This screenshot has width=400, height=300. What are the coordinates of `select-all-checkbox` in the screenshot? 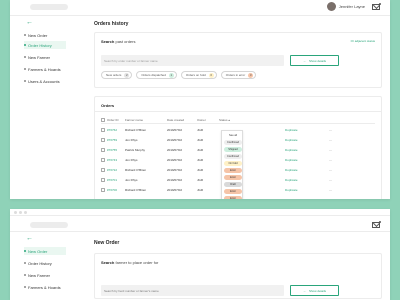 It's located at (103, 119).